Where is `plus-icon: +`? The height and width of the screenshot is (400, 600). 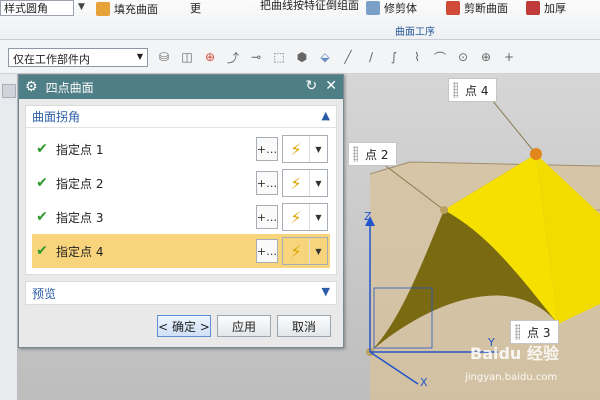
plus-icon: + is located at coordinates (509, 57).